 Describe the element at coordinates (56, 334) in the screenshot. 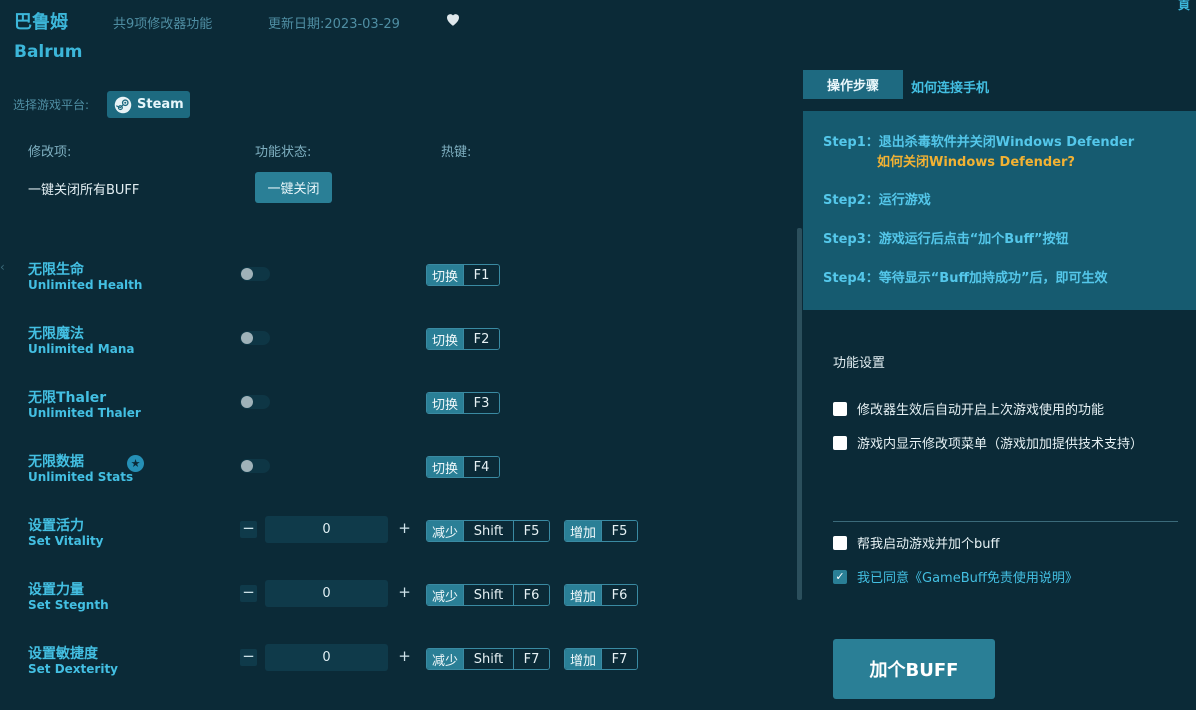

I see `mod-name-cn: 无限魔法` at that location.